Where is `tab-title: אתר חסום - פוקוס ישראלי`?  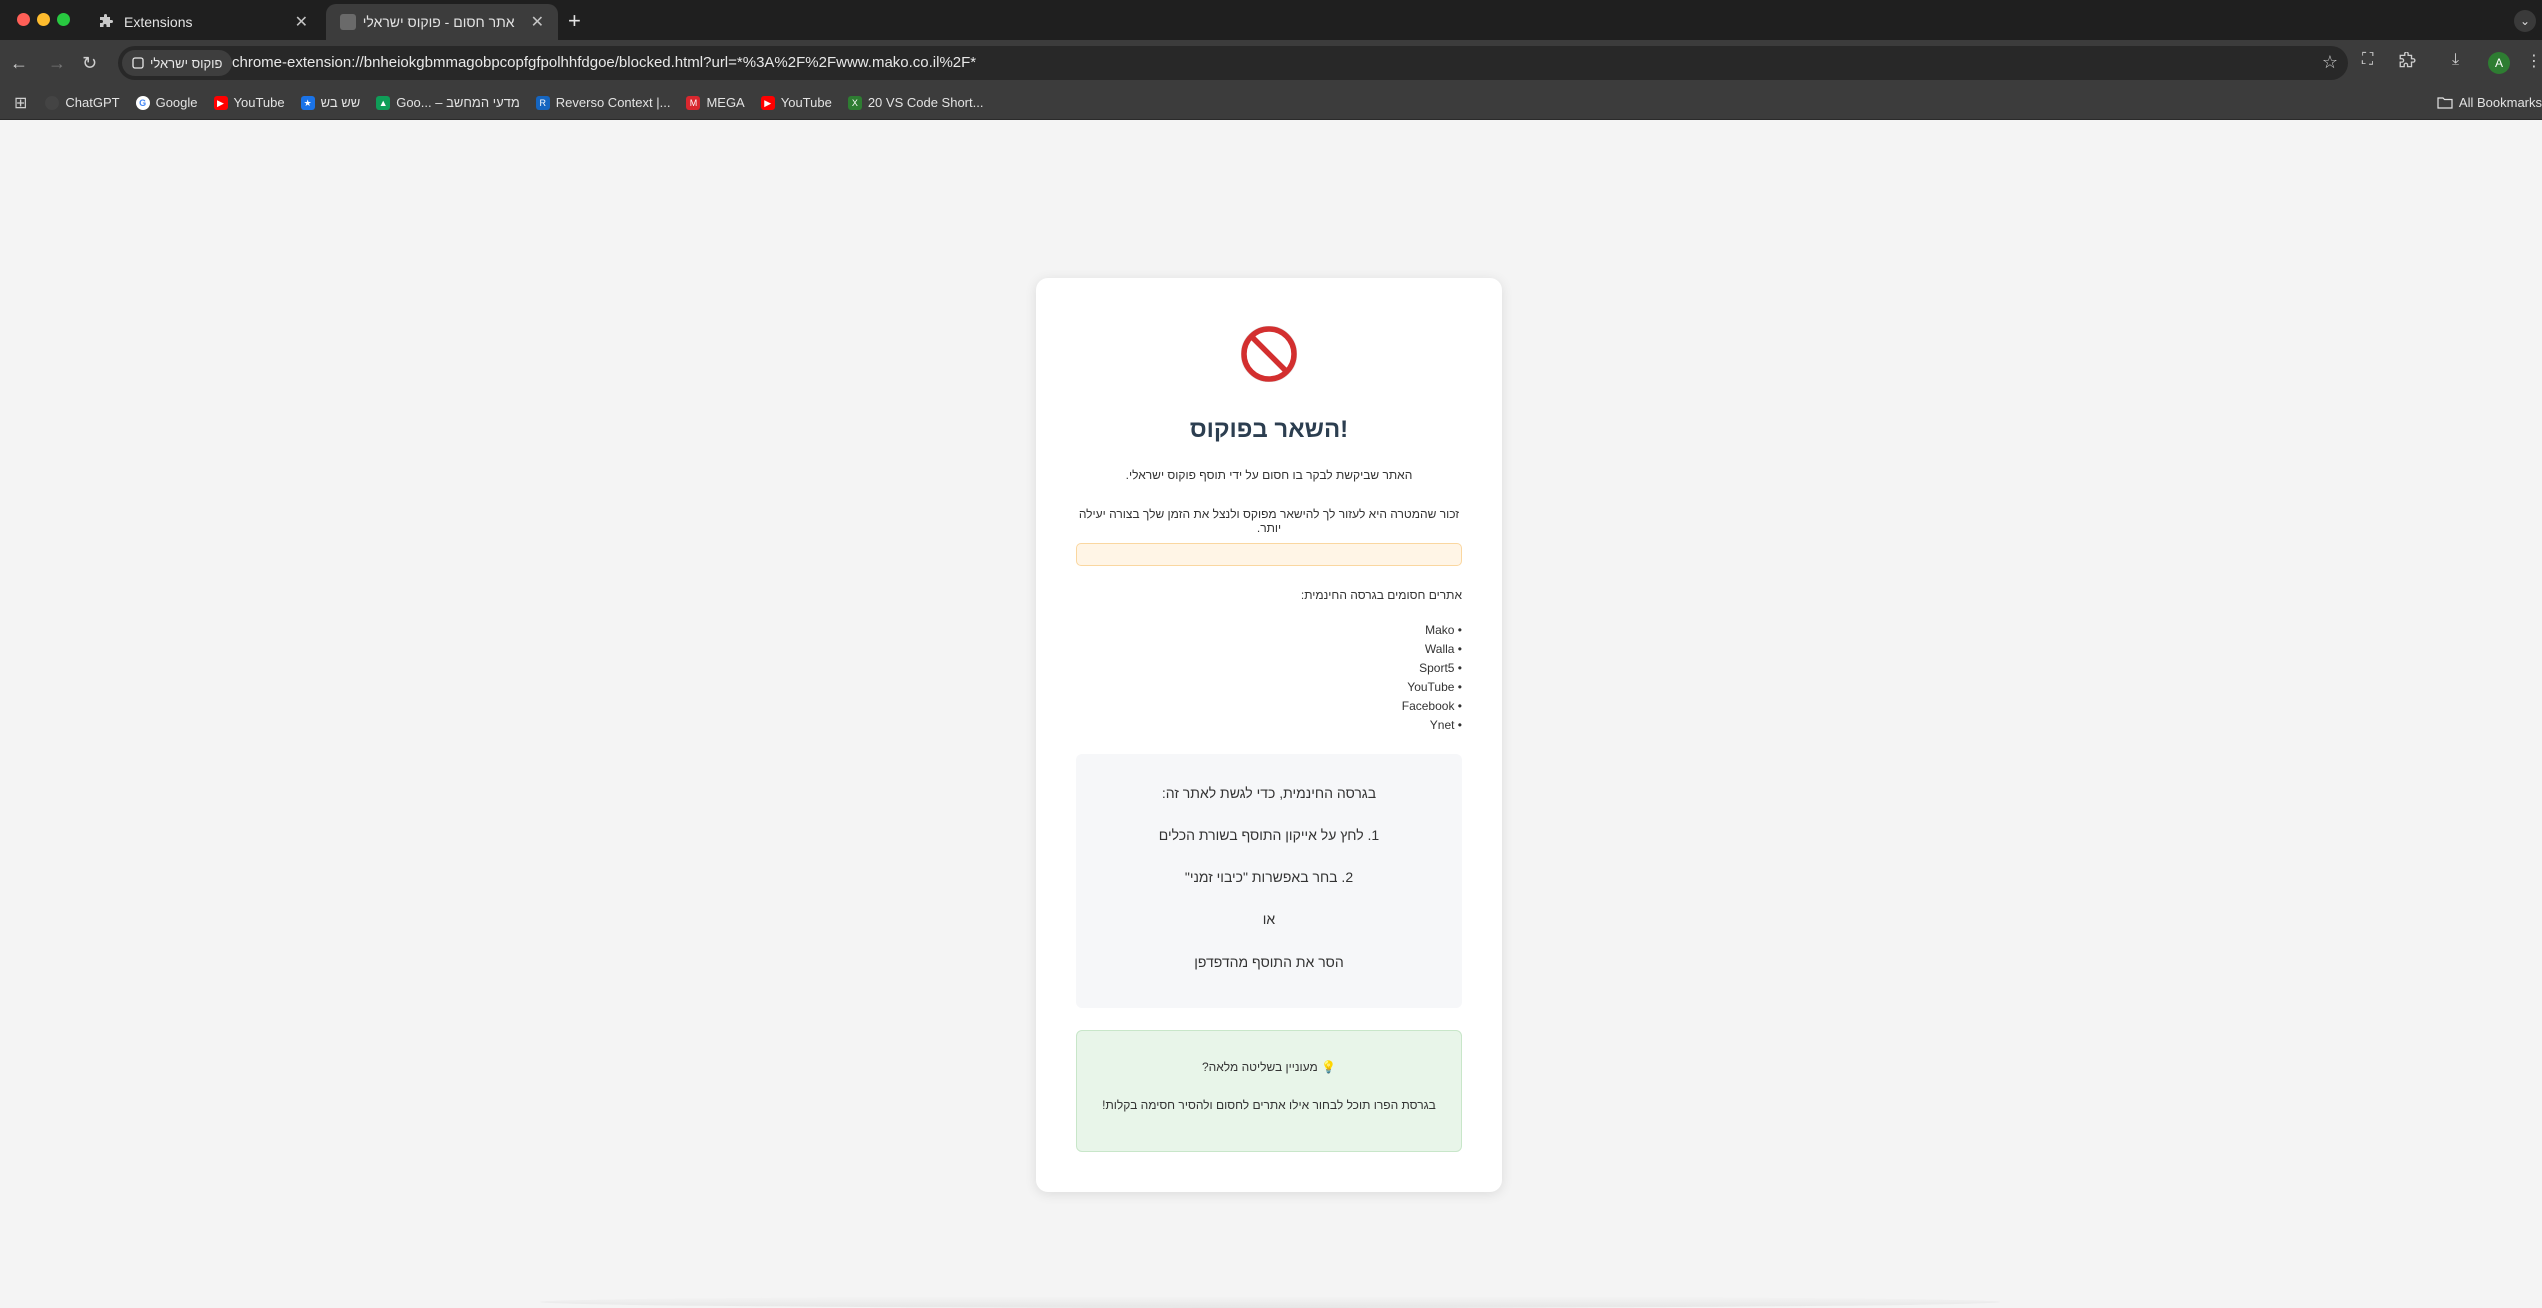 tab-title: אתר חסום - פוקוס ישראלי is located at coordinates (438, 22).